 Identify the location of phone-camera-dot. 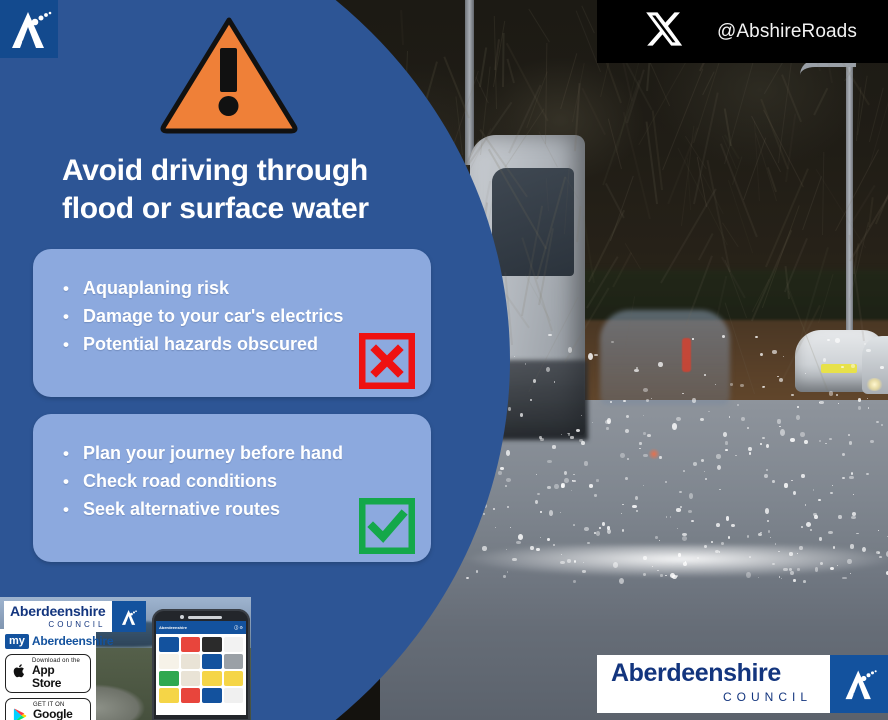
(182, 617).